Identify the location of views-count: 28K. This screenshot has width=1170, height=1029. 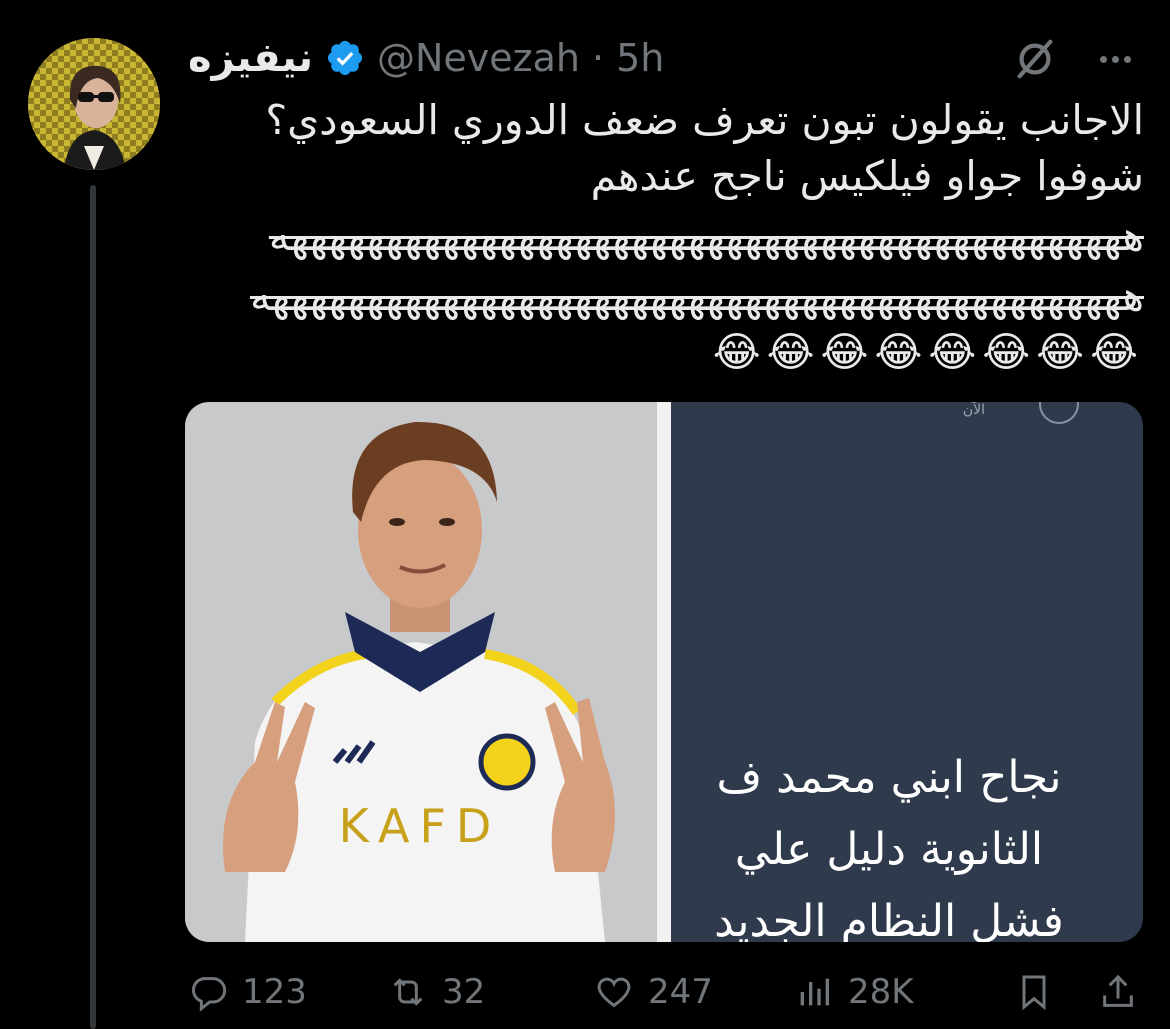
(881, 992).